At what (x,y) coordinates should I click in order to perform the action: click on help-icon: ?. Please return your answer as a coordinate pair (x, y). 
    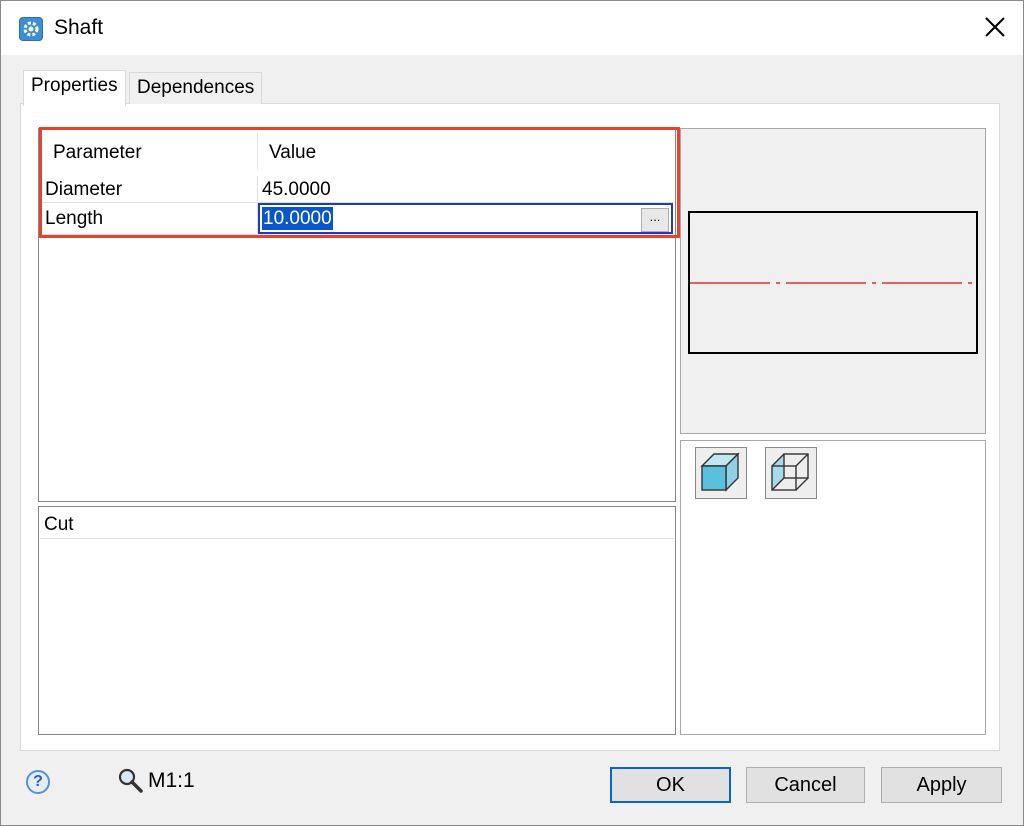
    Looking at the image, I should click on (38, 782).